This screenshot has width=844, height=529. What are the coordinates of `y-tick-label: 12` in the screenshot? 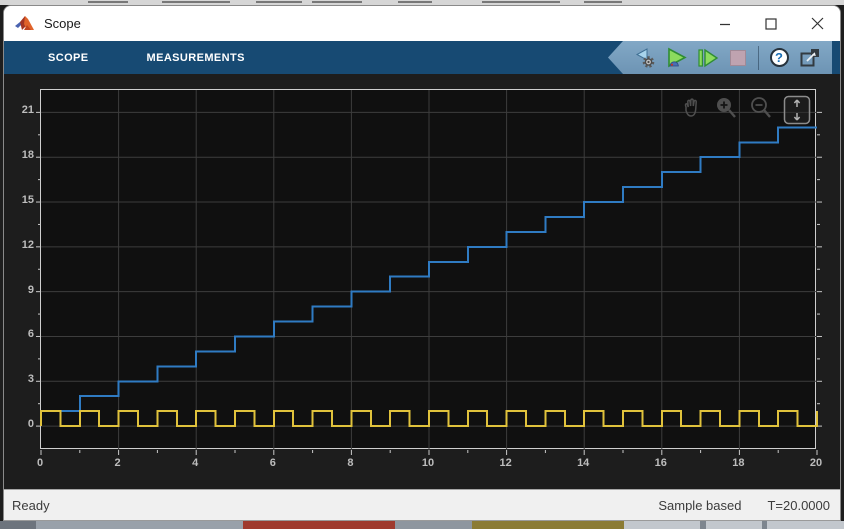 It's located at (27, 244).